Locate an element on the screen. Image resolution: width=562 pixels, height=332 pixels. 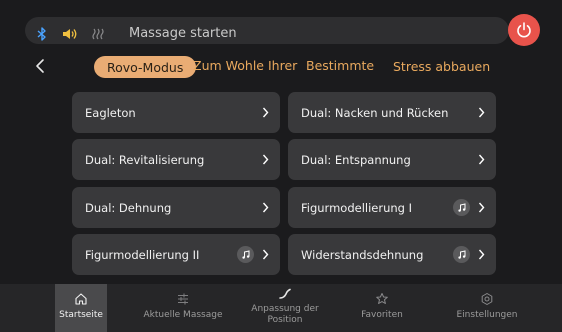
home-icon is located at coordinates (81, 299).